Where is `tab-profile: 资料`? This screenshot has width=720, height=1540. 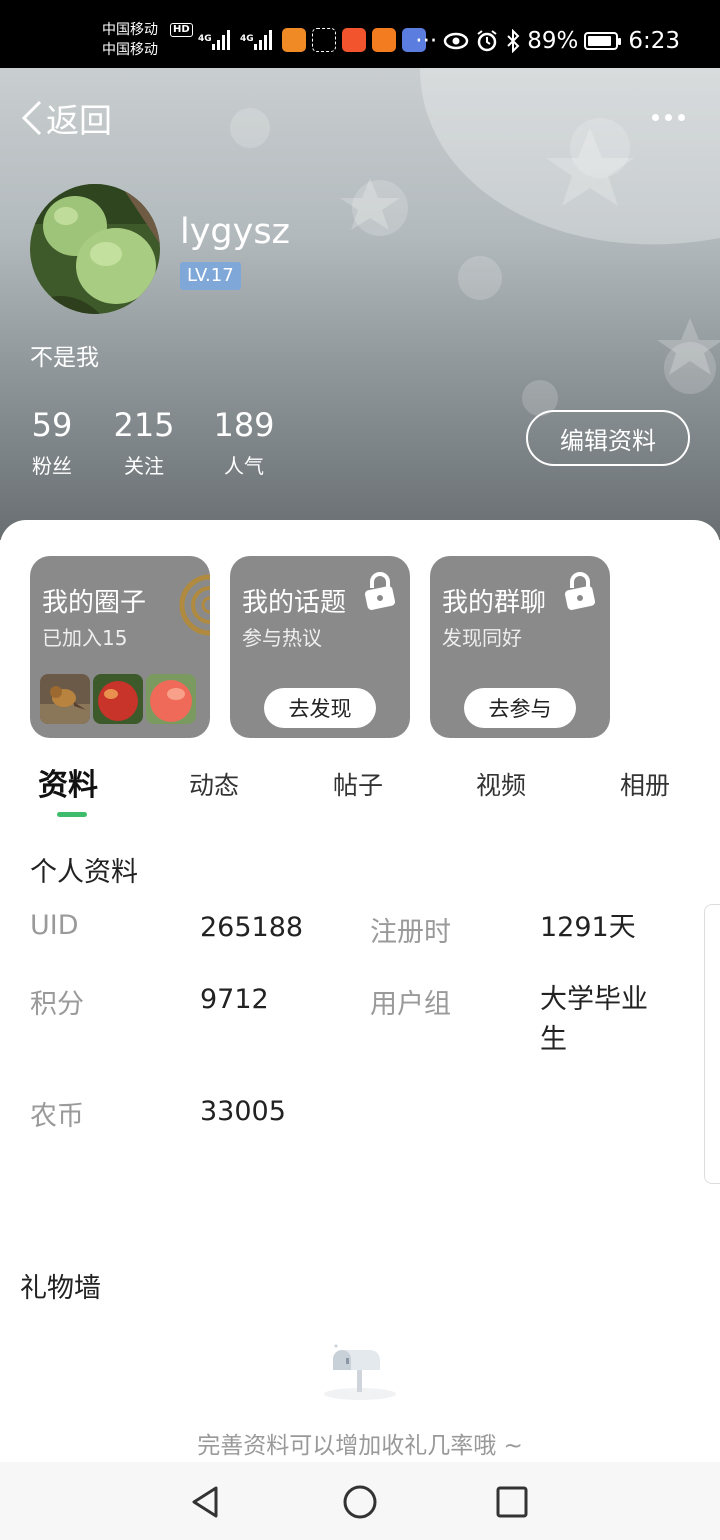
tab-profile: 资料 is located at coordinates (68, 782).